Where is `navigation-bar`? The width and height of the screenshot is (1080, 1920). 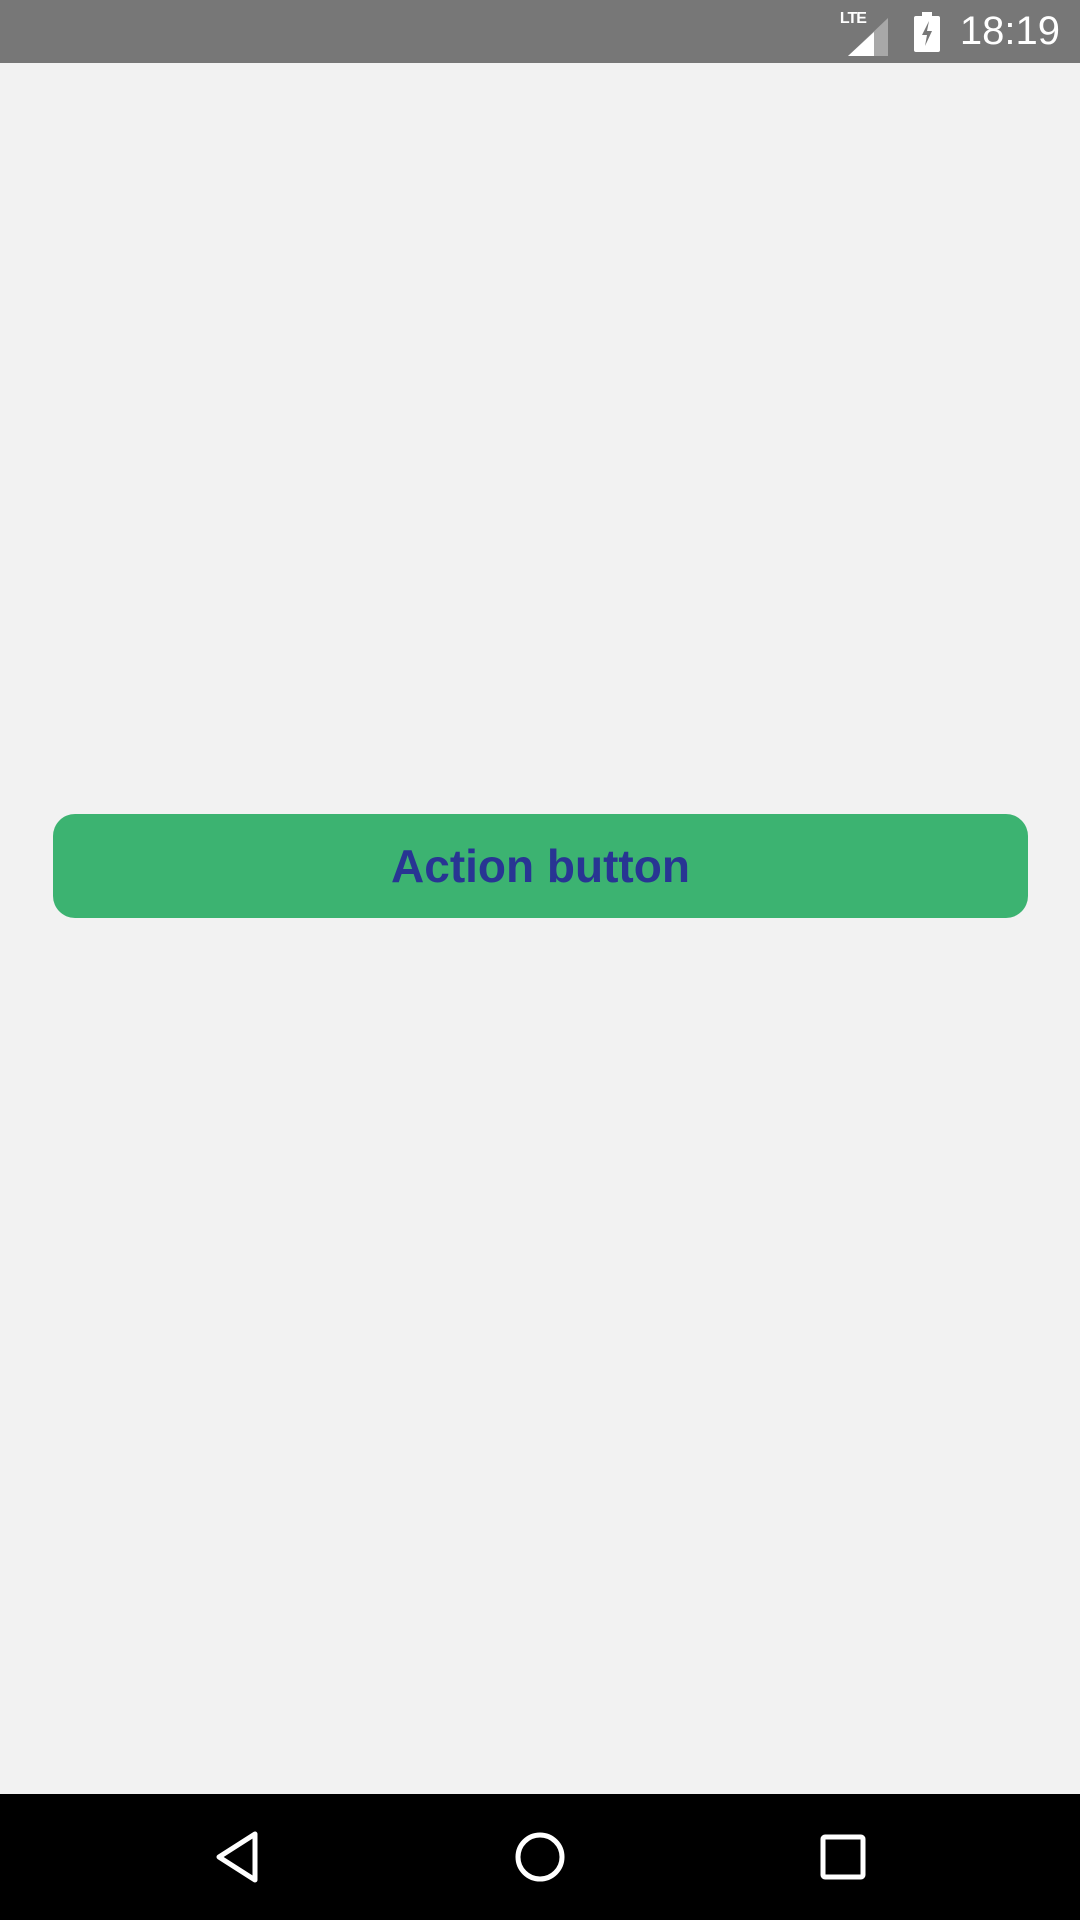
navigation-bar is located at coordinates (540, 1857).